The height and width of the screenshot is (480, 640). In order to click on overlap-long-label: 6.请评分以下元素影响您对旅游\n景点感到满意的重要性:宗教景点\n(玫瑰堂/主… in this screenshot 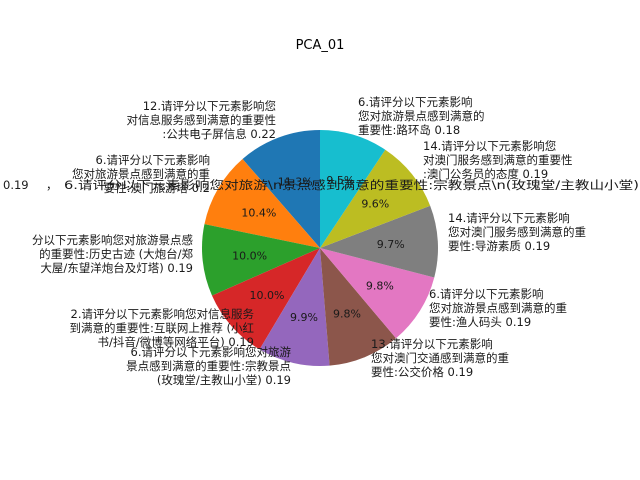, I will do `click(351, 185)`.